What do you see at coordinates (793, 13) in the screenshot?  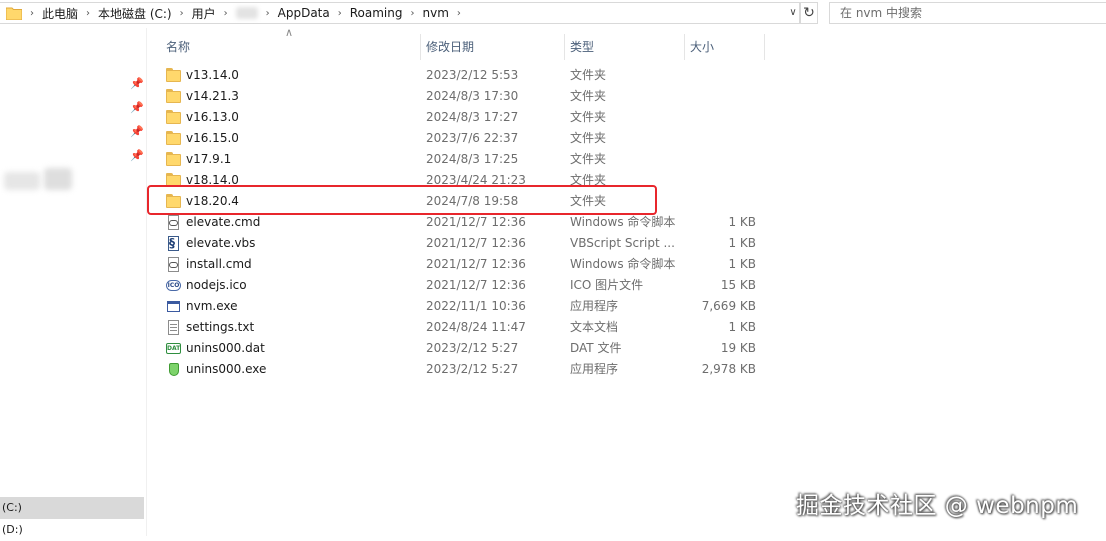 I see `address-history-dropdown-icon: ∨` at bounding box center [793, 13].